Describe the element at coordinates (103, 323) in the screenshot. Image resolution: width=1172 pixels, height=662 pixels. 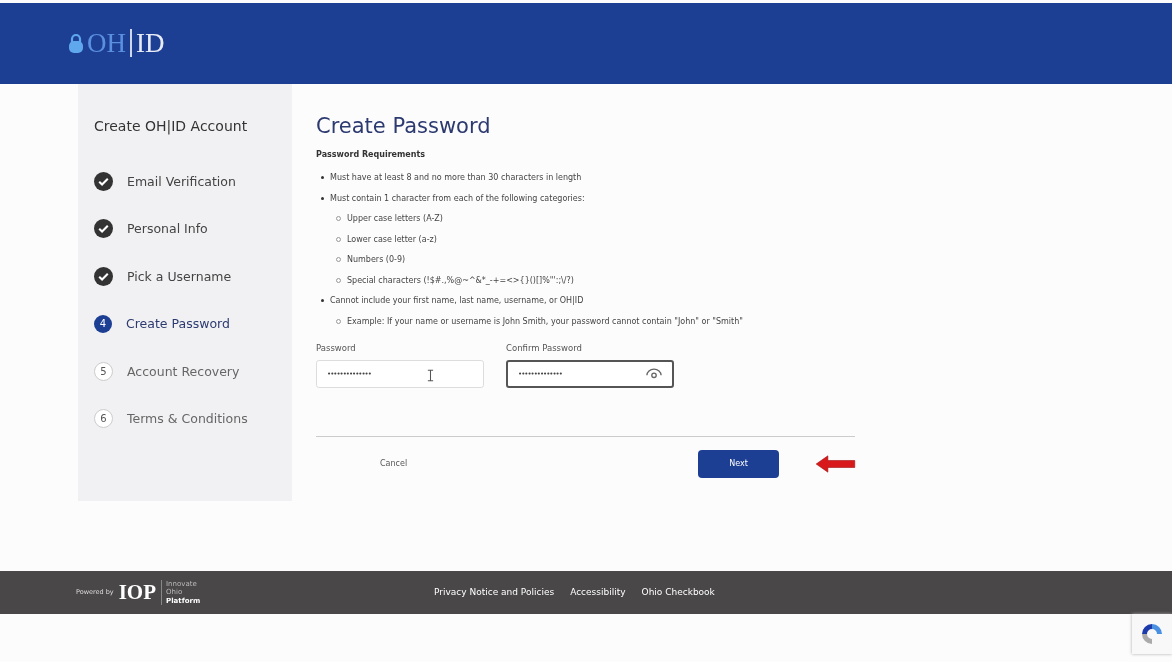
I see `step-number: 4` at that location.